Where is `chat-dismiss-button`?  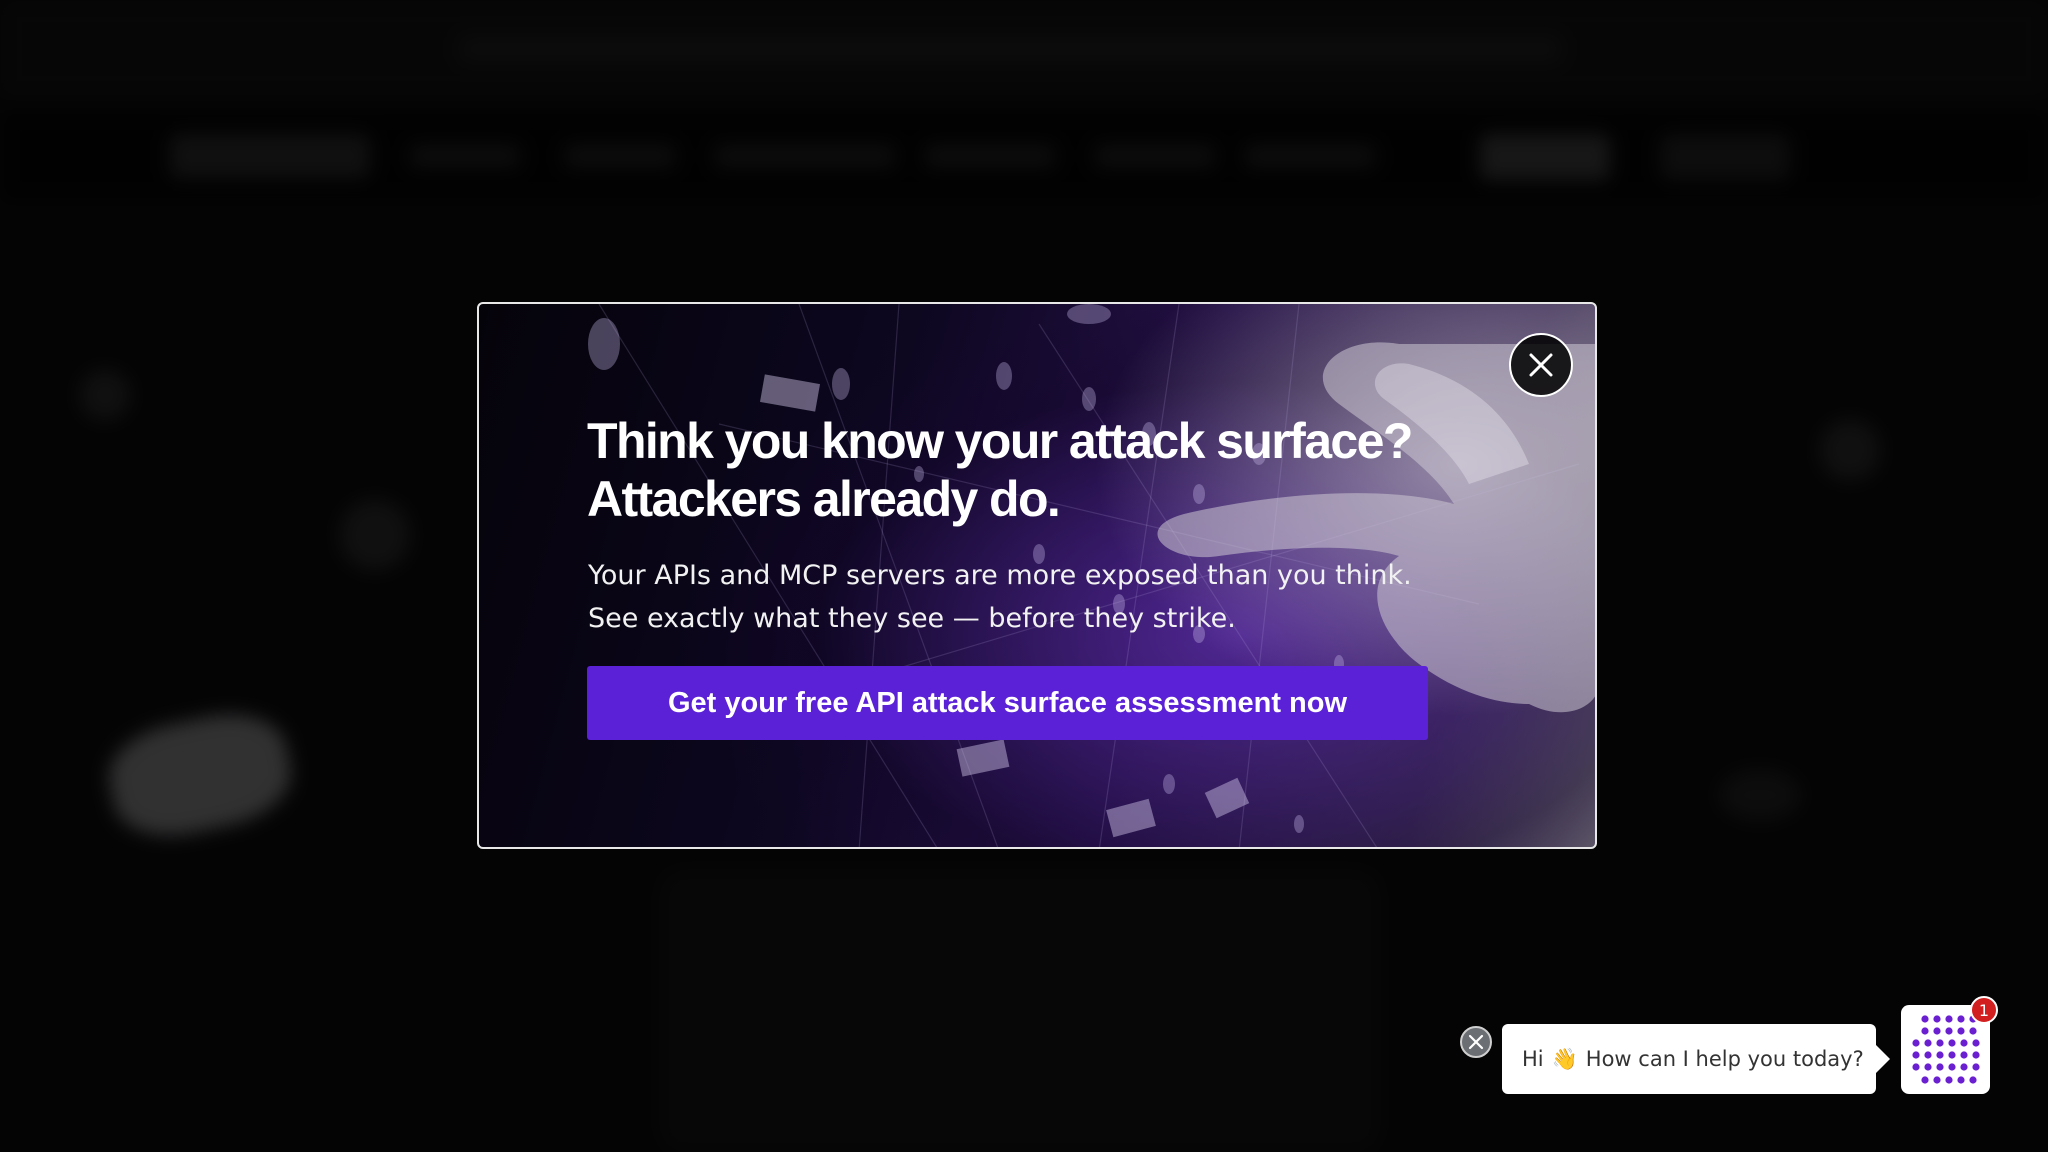 chat-dismiss-button is located at coordinates (1476, 1042).